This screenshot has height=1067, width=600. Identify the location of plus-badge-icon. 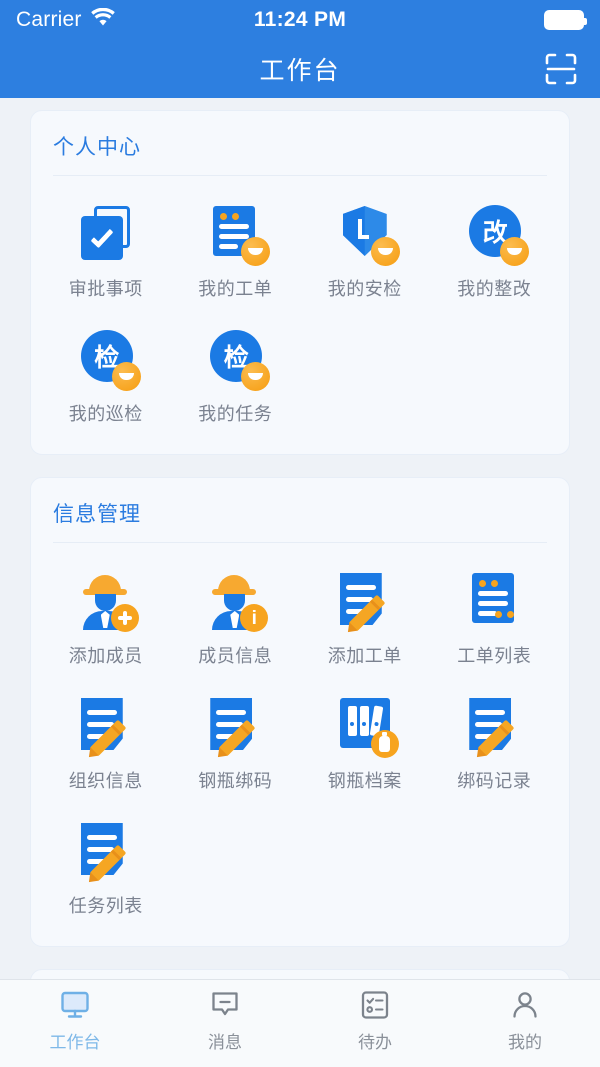
(124, 618).